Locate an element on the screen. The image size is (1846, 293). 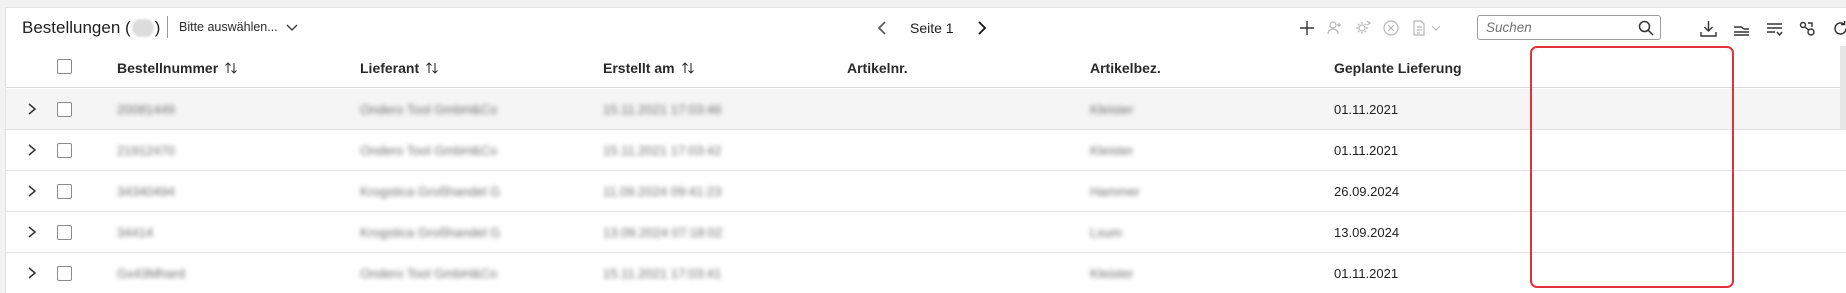
filter-list-icon is located at coordinates (1775, 29).